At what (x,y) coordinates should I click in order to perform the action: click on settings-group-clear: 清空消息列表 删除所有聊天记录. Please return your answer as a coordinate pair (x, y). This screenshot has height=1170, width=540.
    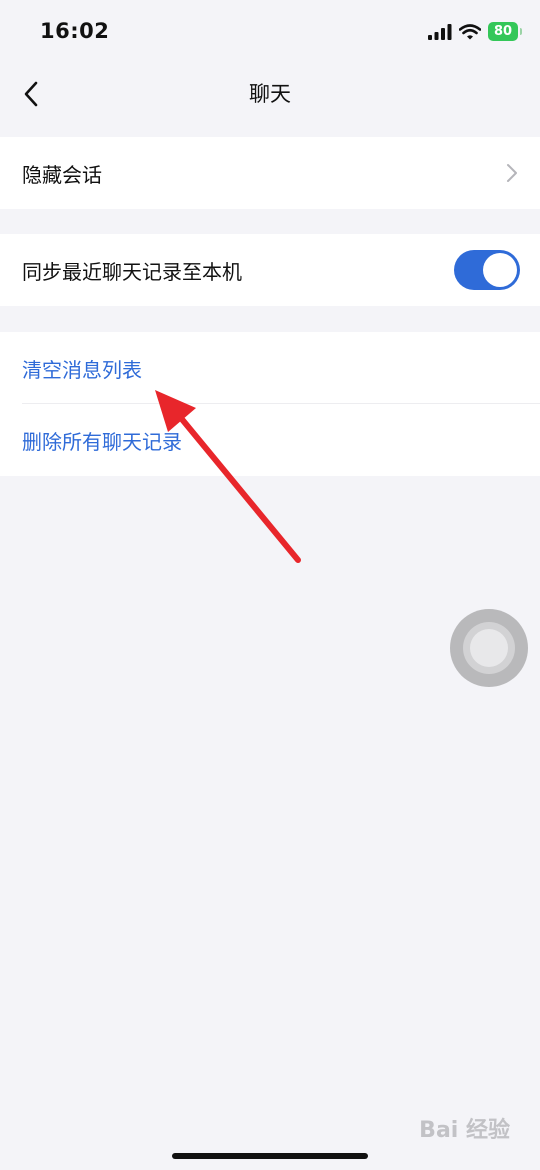
    Looking at the image, I should click on (270, 404).